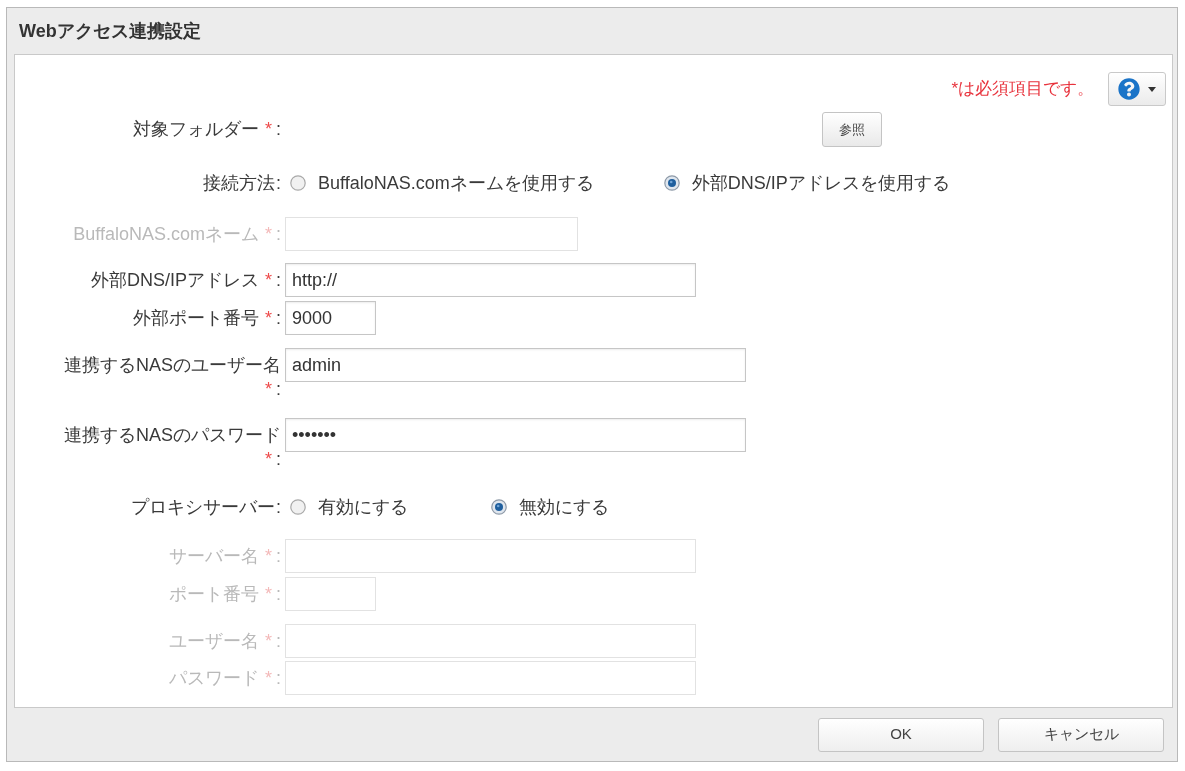 The width and height of the screenshot is (1185, 771). Describe the element at coordinates (349, 507) in the screenshot. I see `radio-option: 有効にする` at that location.